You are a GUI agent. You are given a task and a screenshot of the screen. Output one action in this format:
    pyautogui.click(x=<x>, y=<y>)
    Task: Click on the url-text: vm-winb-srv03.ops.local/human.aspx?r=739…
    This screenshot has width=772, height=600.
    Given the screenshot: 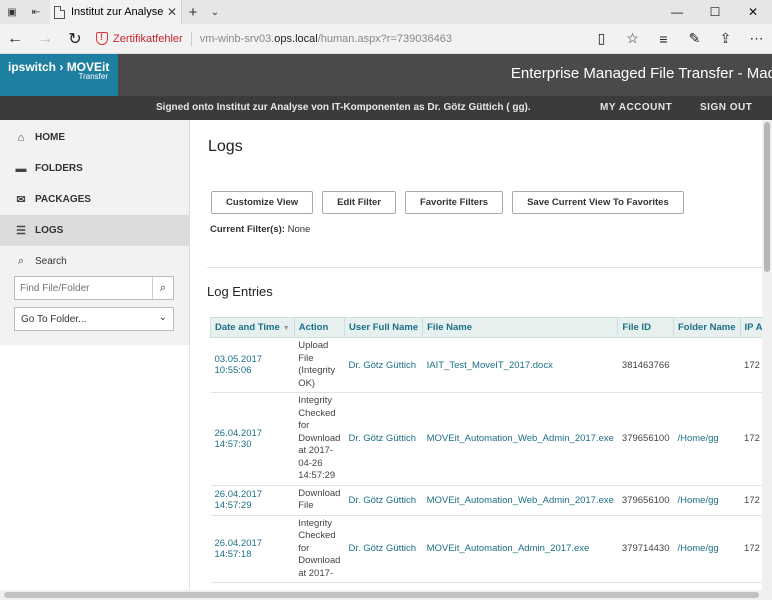 What is the action you would take?
    pyautogui.click(x=326, y=39)
    